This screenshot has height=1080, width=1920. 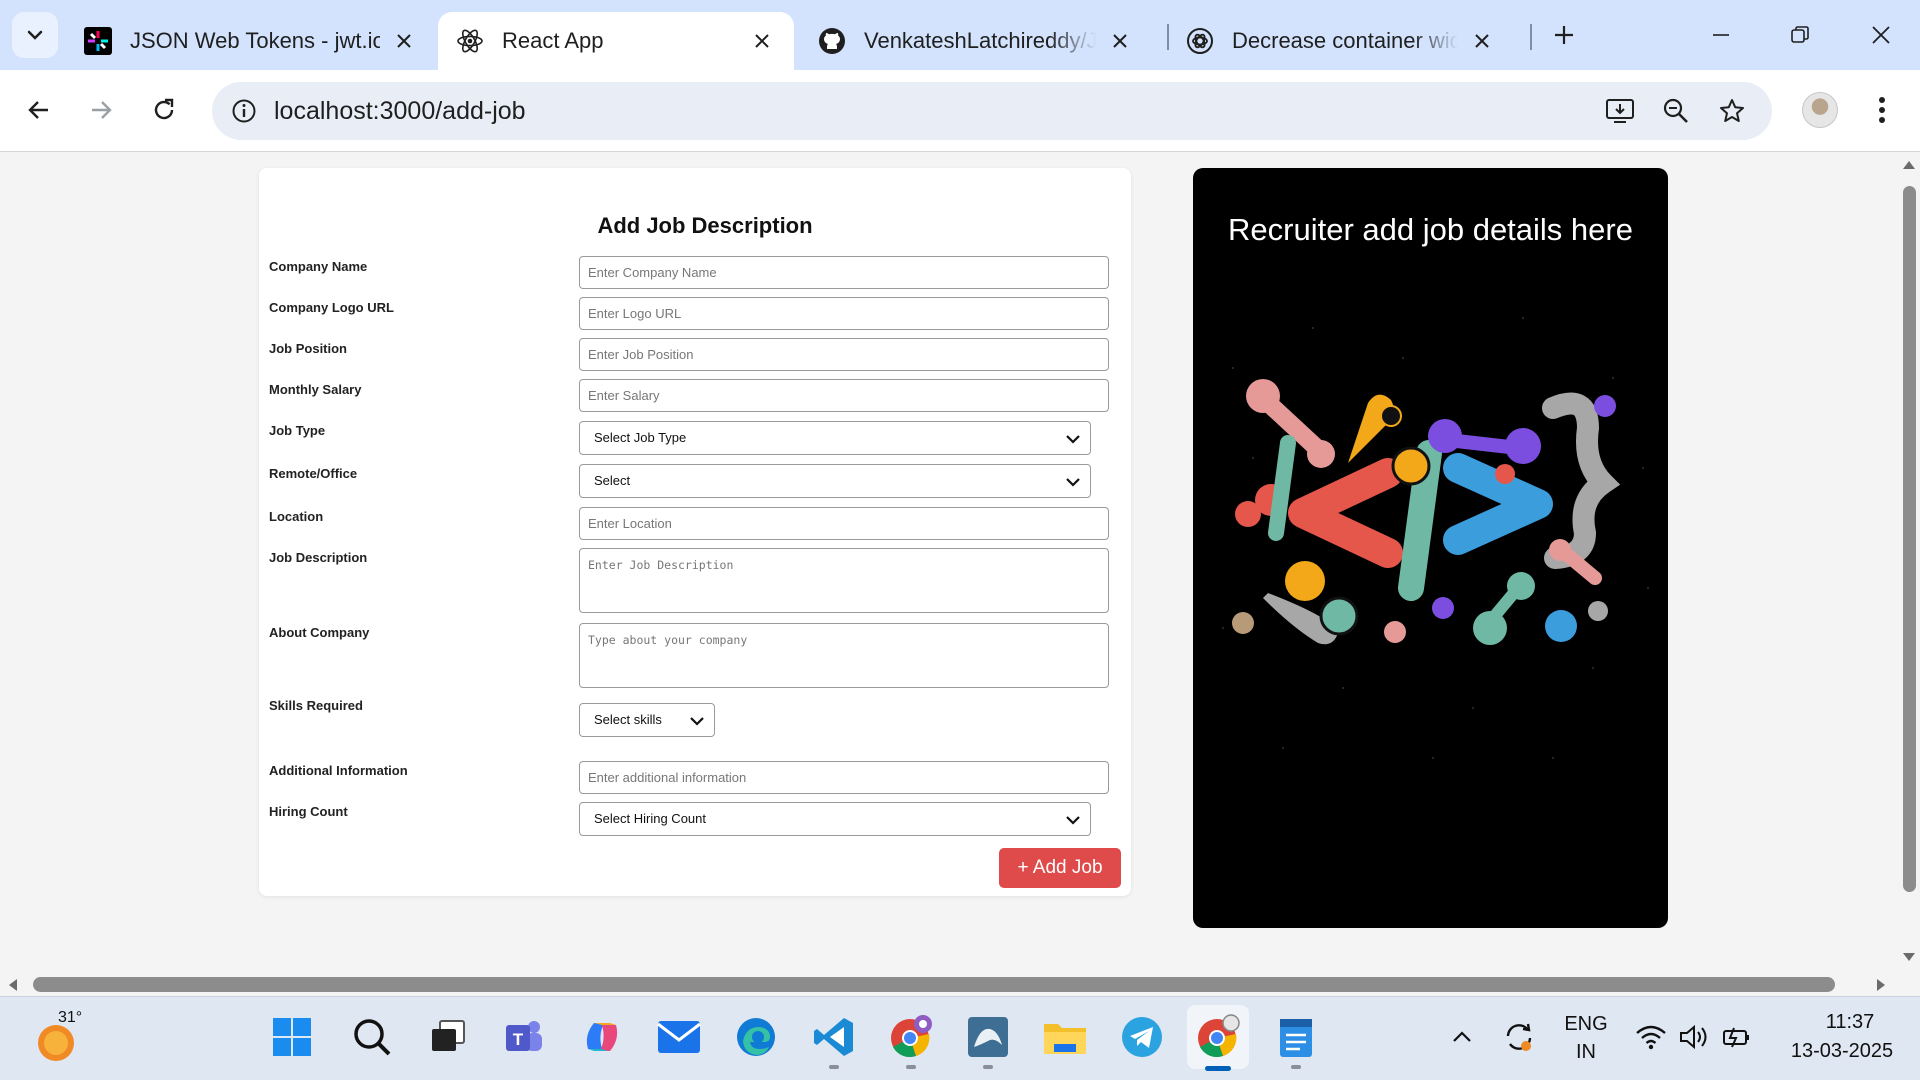 I want to click on tab-title: VenkateshLatchireddy/Job, so click(x=980, y=40).